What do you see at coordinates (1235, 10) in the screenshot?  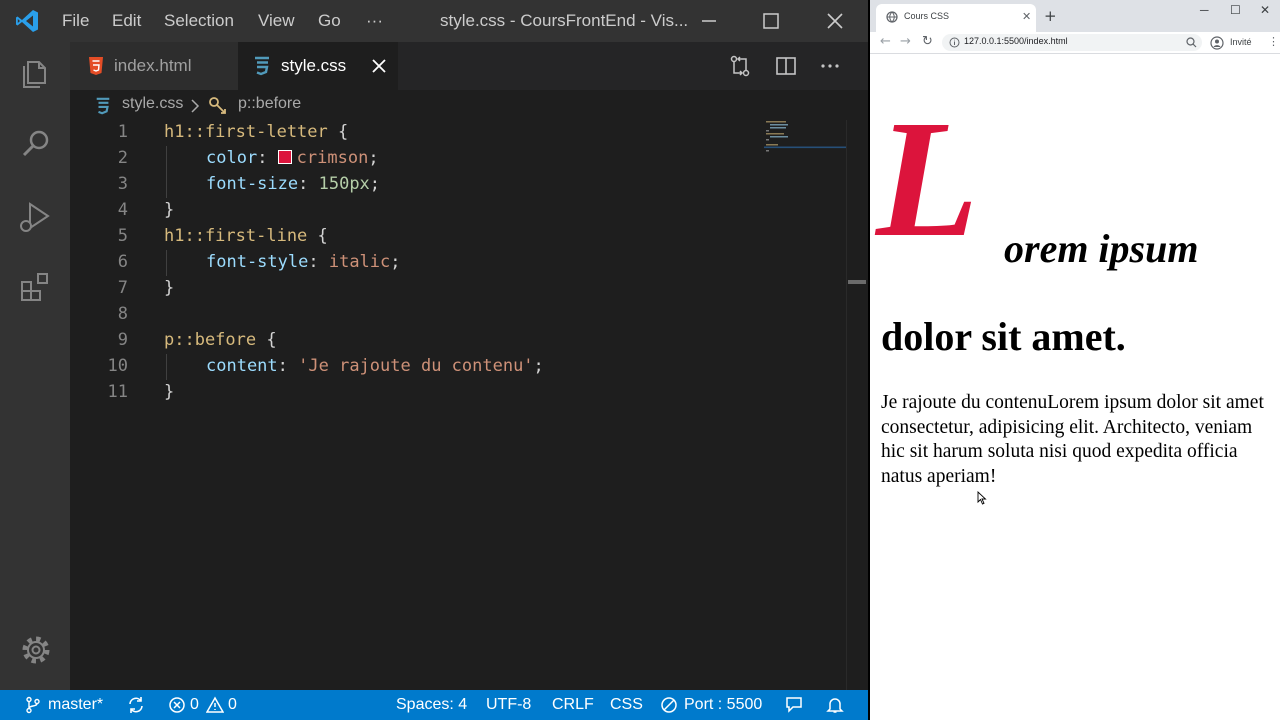 I see `maximize-icon: ☐` at bounding box center [1235, 10].